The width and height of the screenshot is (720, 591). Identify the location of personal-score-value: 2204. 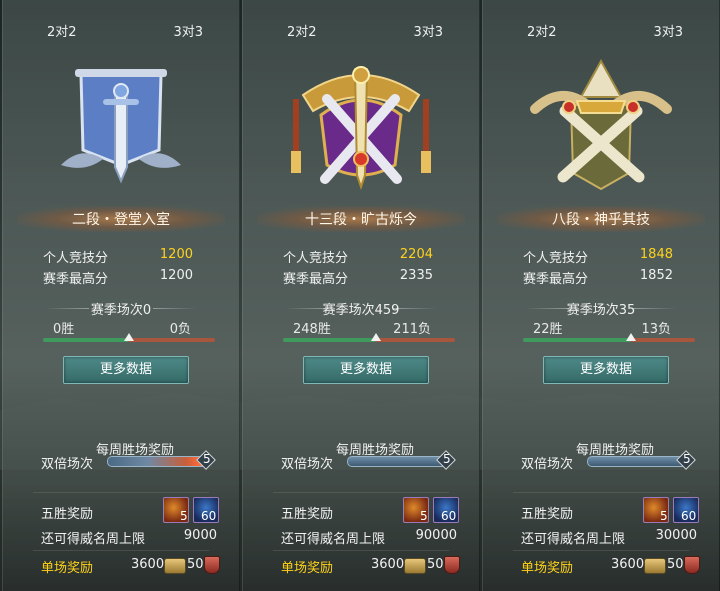
(416, 254).